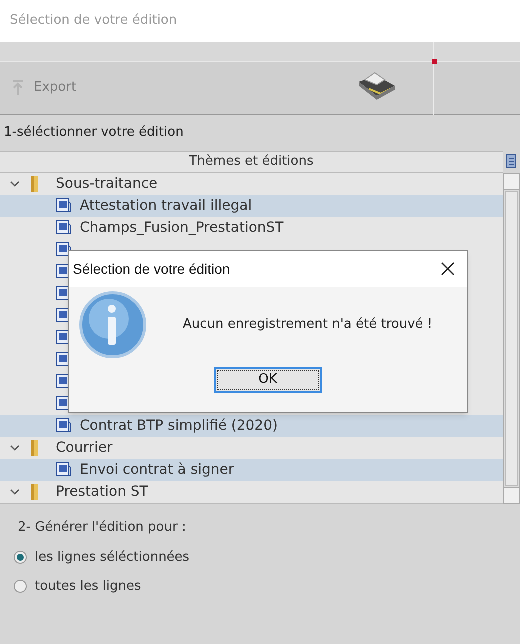  Describe the element at coordinates (103, 528) in the screenshot. I see `section-label: 2- Générer l'édition pour :` at that location.